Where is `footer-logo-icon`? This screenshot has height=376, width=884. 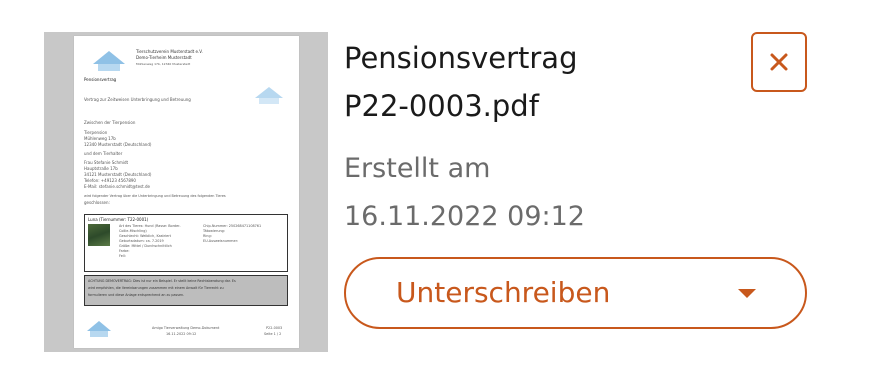
footer-logo-icon is located at coordinates (99, 329).